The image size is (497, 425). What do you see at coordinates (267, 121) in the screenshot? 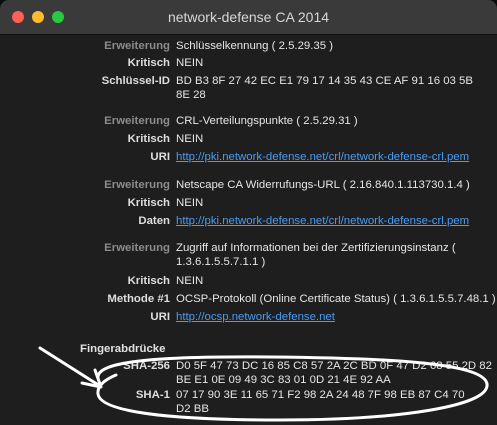
I see `field-value: CRL-Verteilungspunkte ( 2.5.29.31 )` at bounding box center [267, 121].